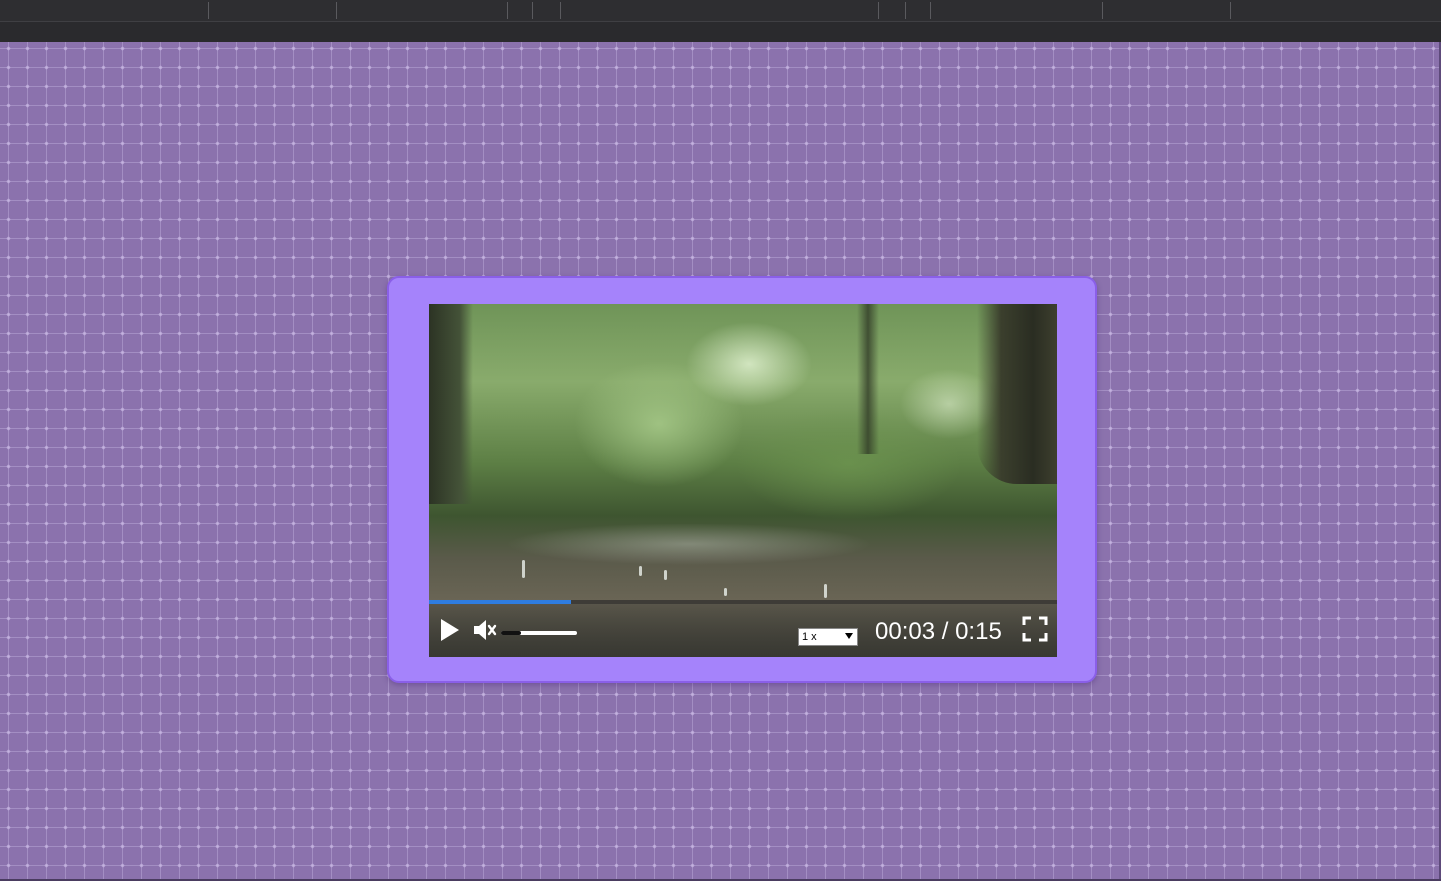 The width and height of the screenshot is (1441, 881). What do you see at coordinates (905, 631) in the screenshot?
I see `current-time: 00:03` at bounding box center [905, 631].